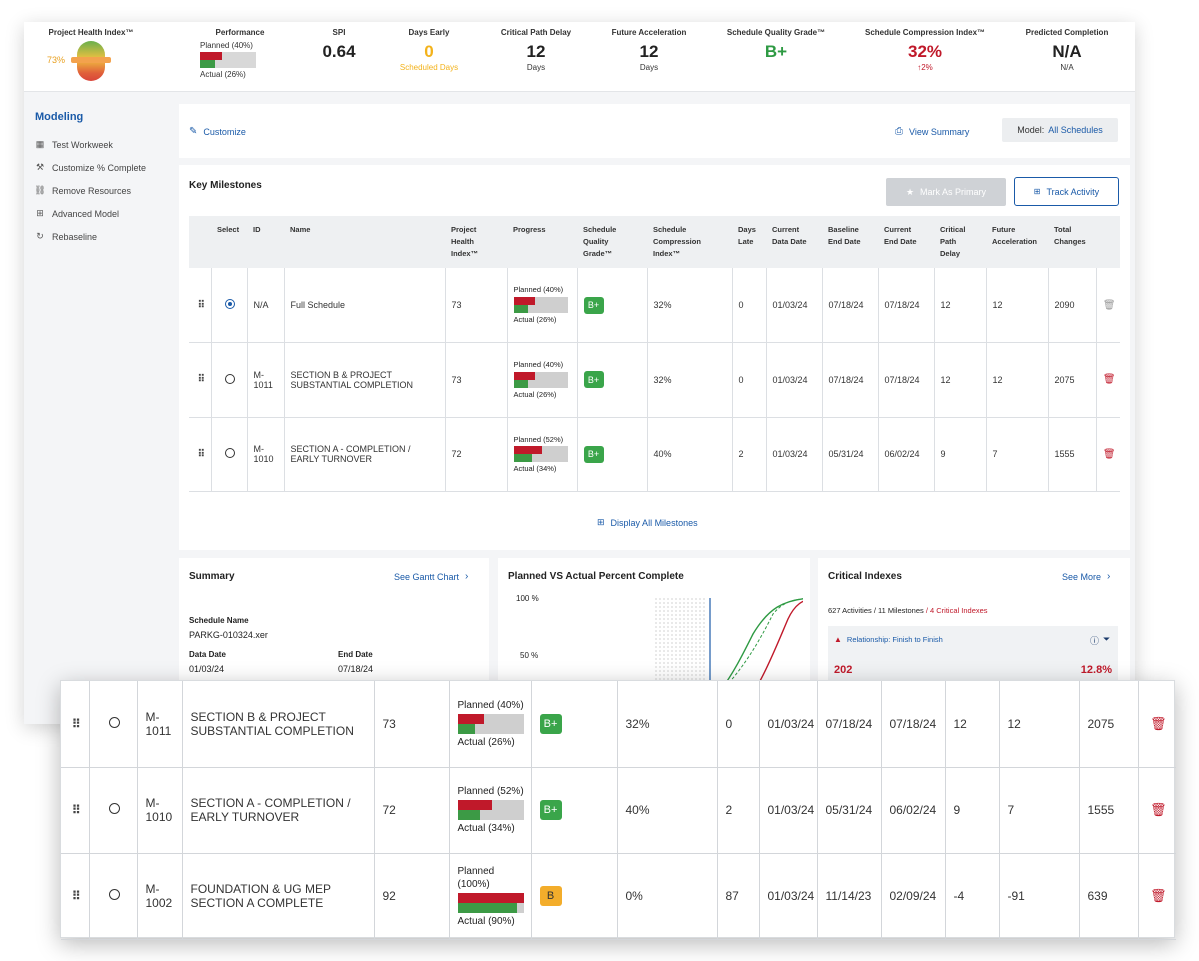  Describe the element at coordinates (596, 576) in the screenshot. I see `chart-title: Planned VS Actual Percent Complete` at that location.